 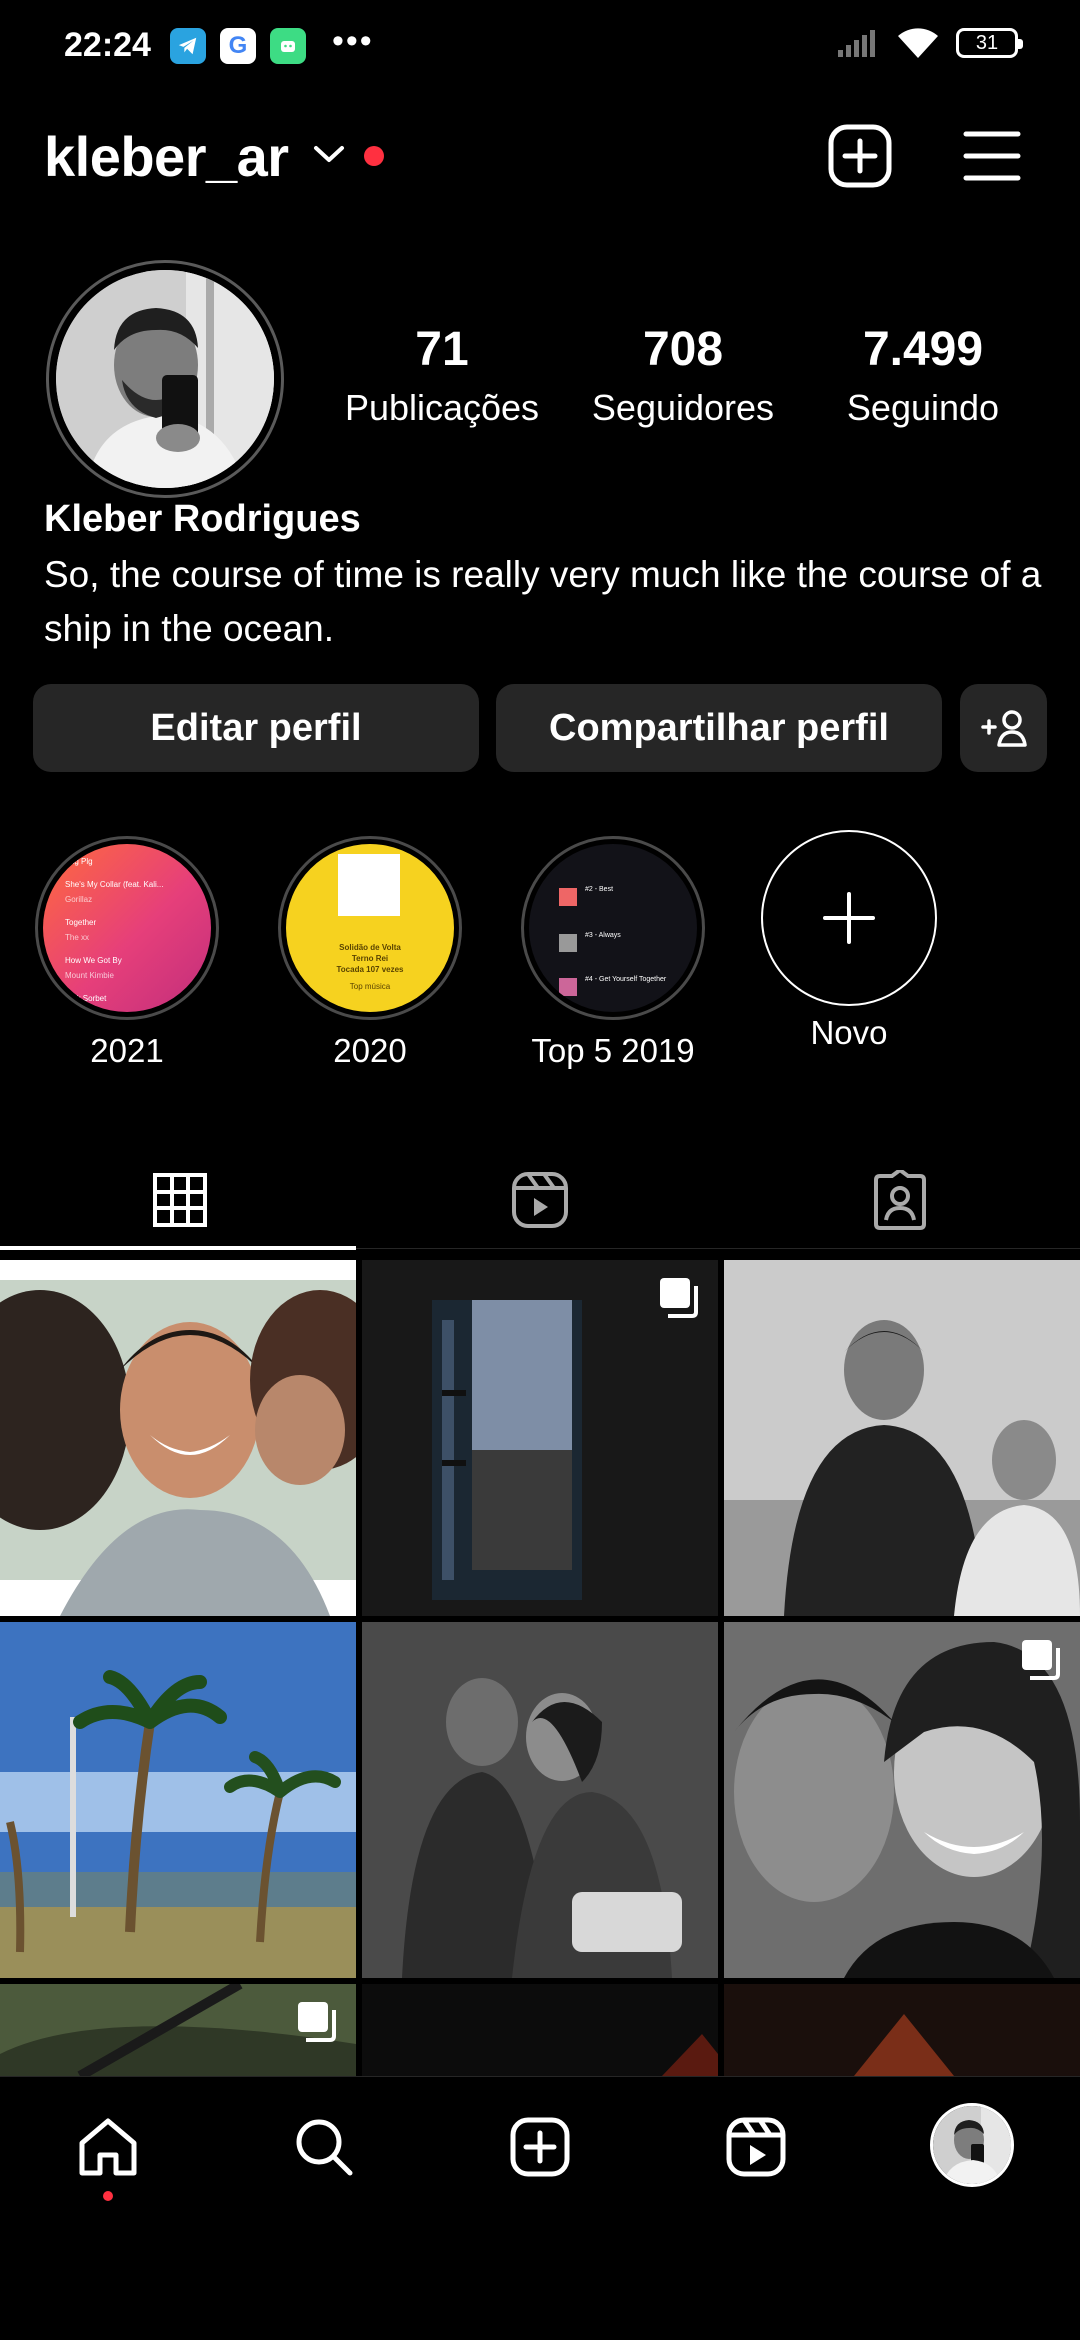 I want to click on thumb-line: Top música, so click(x=370, y=986).